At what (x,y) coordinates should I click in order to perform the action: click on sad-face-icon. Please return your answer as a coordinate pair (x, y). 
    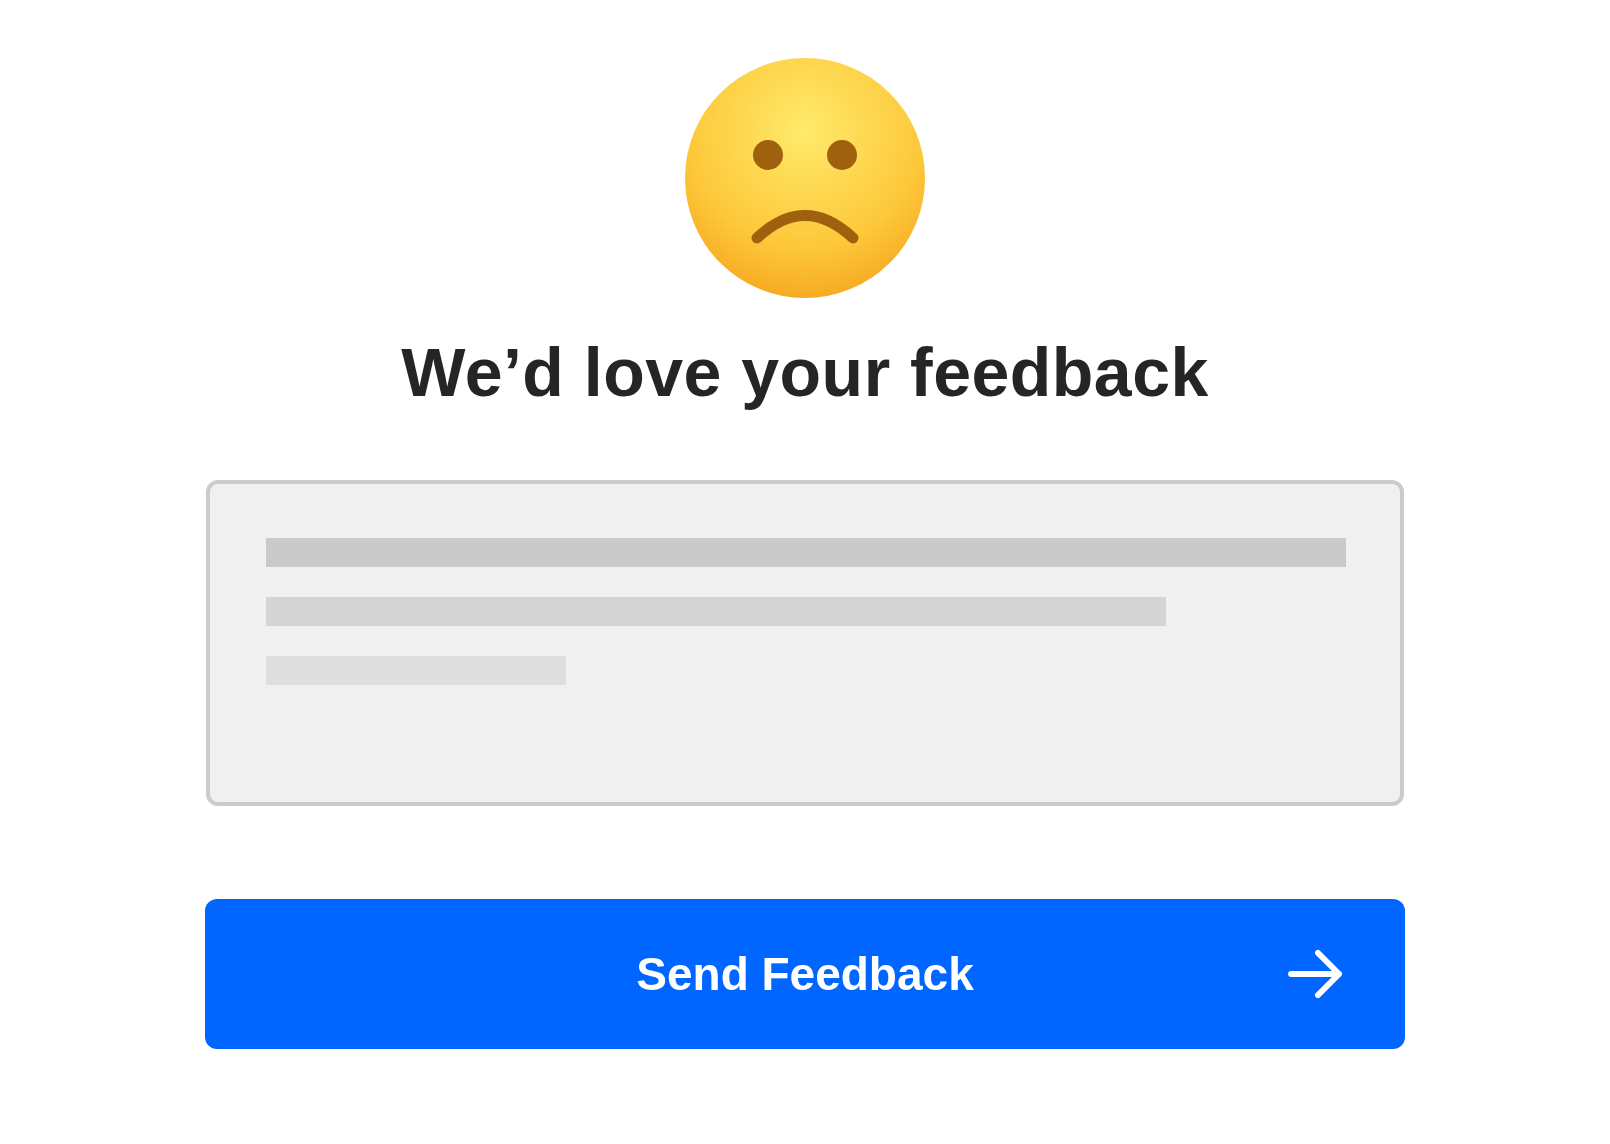
    Looking at the image, I should click on (805, 178).